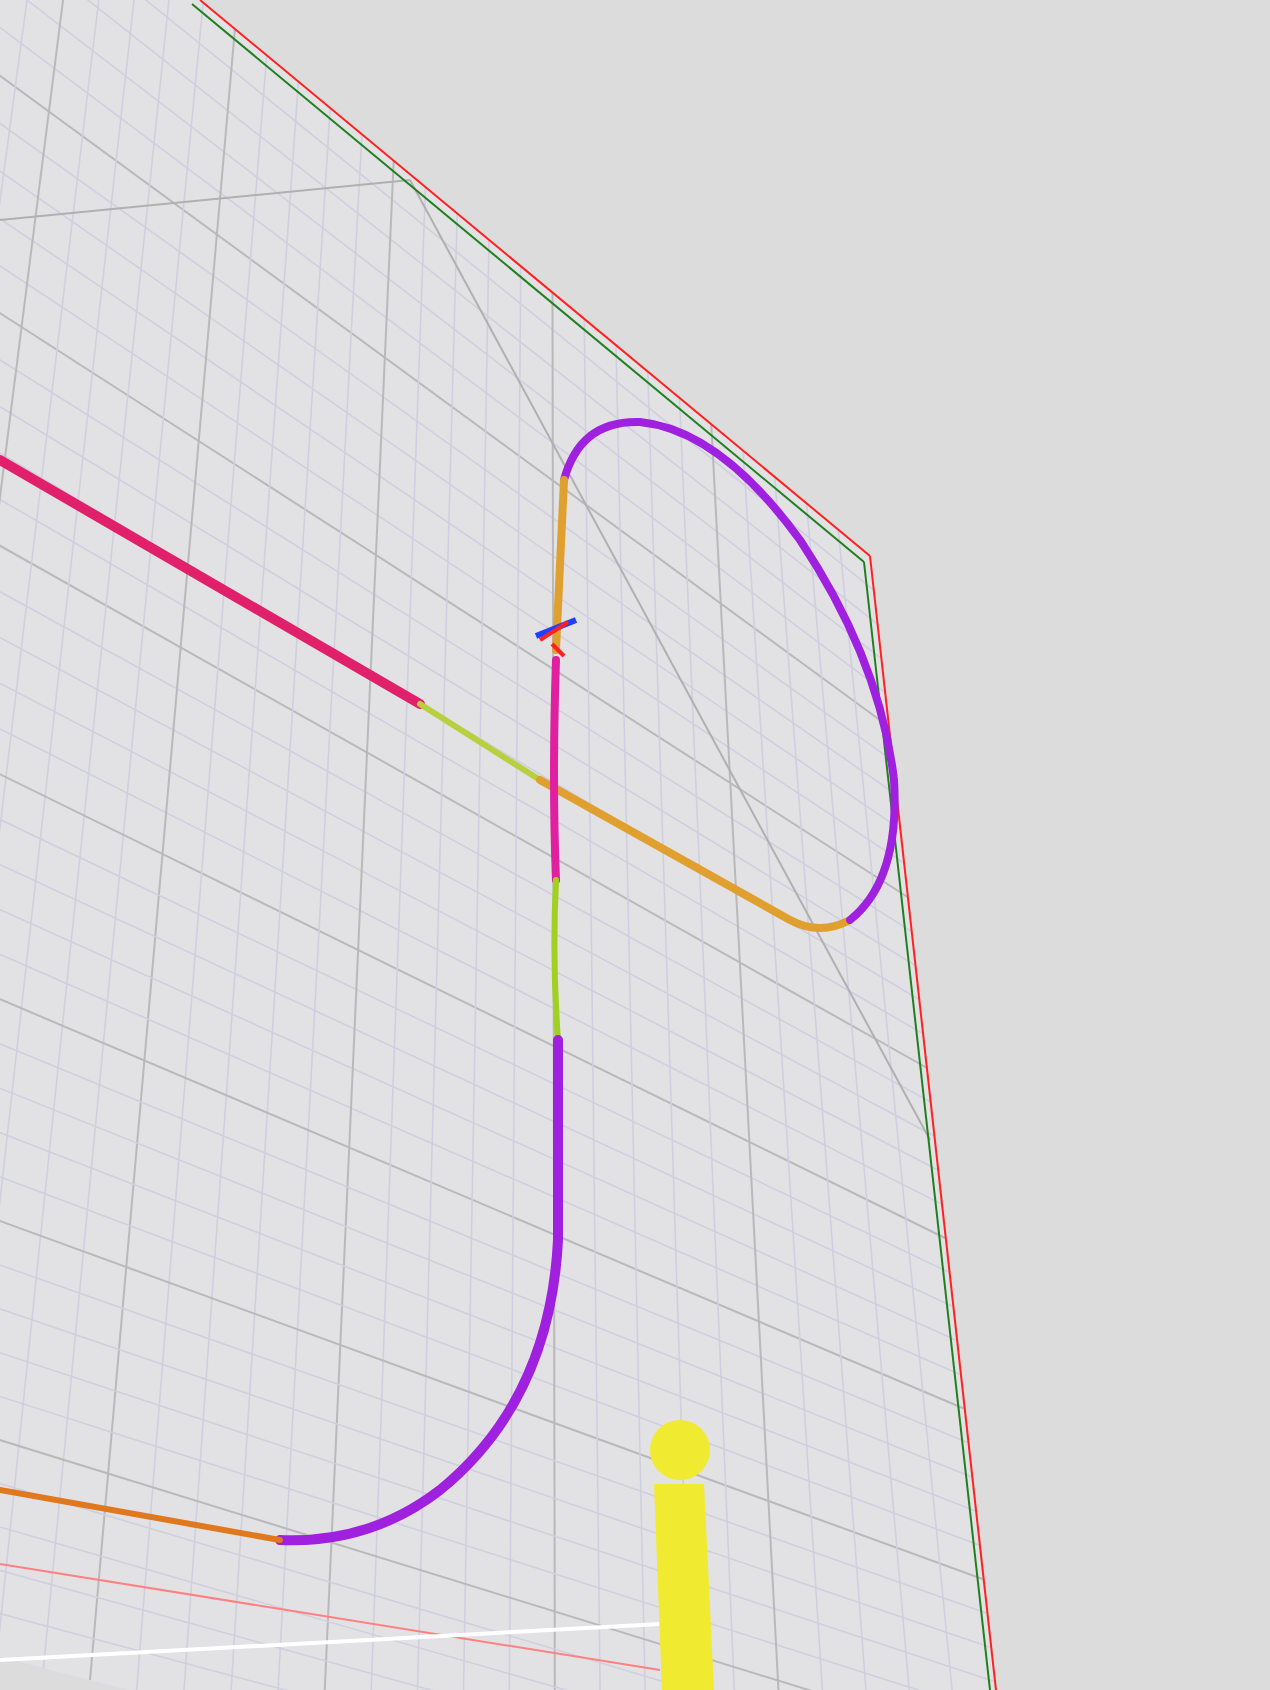 The width and height of the screenshot is (1270, 1690). What do you see at coordinates (556, 637) in the screenshot?
I see `axis-marker-icon` at bounding box center [556, 637].